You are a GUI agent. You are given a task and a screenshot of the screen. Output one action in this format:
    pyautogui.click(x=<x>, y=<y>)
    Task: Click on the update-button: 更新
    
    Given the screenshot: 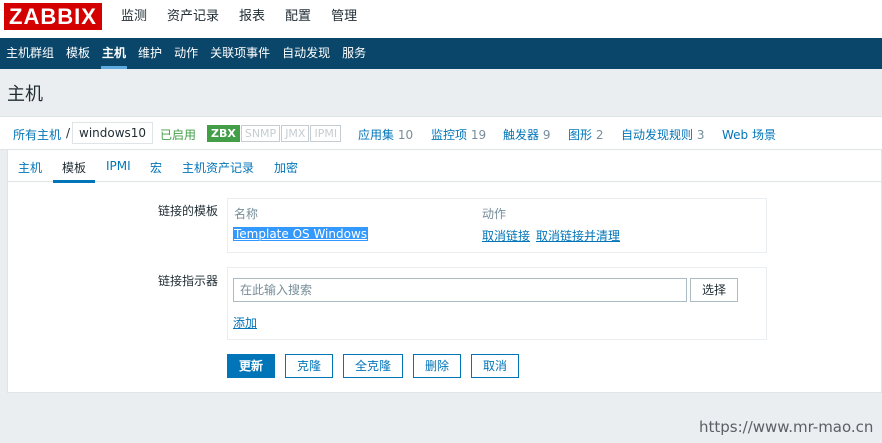 What is the action you would take?
    pyautogui.click(x=251, y=366)
    